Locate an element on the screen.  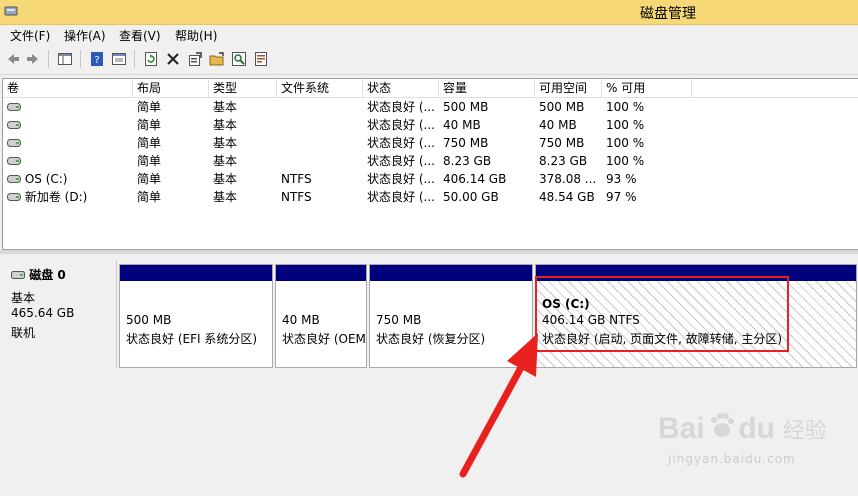
paw-icon is located at coordinates (722, 425).